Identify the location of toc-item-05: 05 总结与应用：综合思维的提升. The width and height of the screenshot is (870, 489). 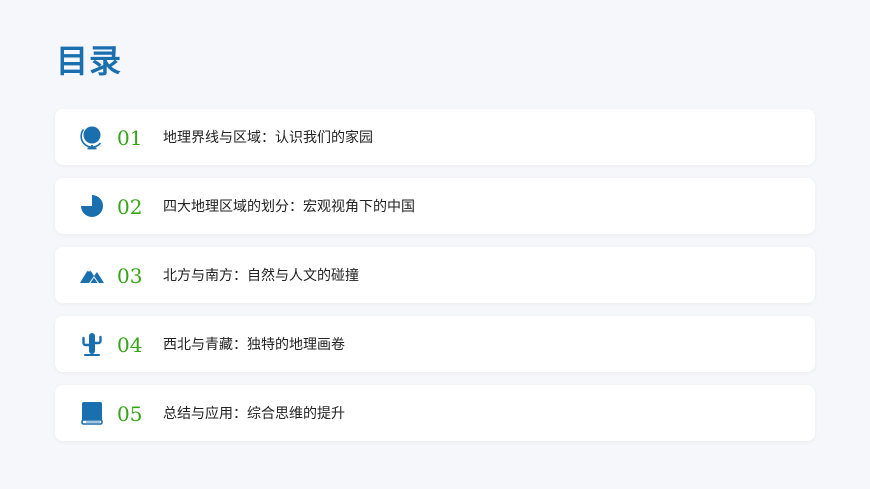
(435, 413).